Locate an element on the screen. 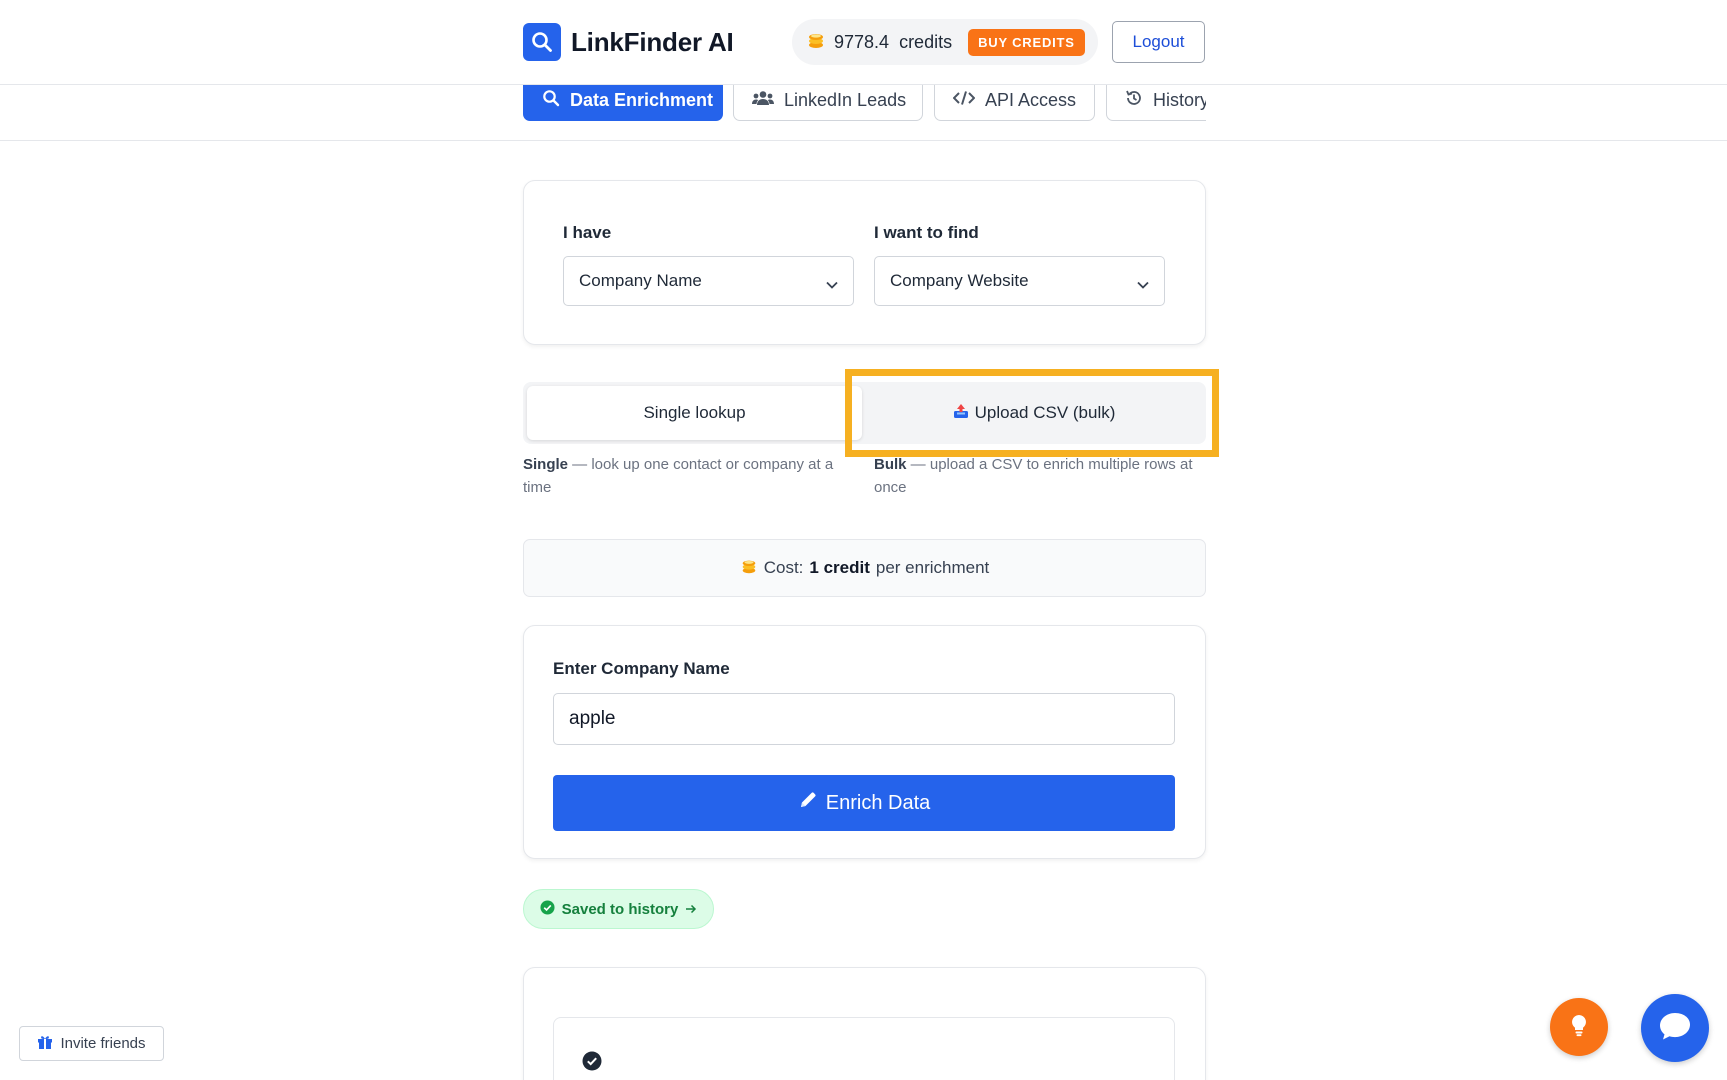 The image size is (1727, 1080). tab-linkedin-leads: LinkedIn Leads is located at coordinates (828, 103).